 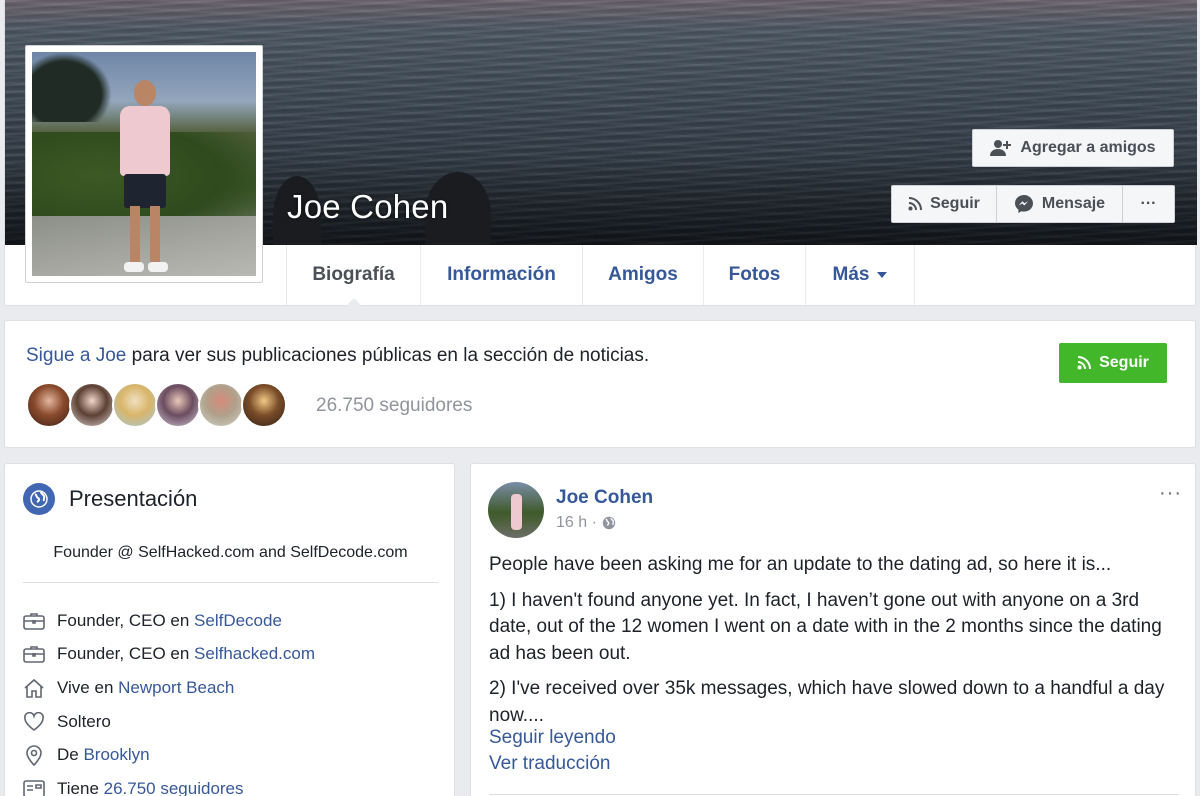 What do you see at coordinates (642, 275) in the screenshot?
I see `tab-friends: Amigos` at bounding box center [642, 275].